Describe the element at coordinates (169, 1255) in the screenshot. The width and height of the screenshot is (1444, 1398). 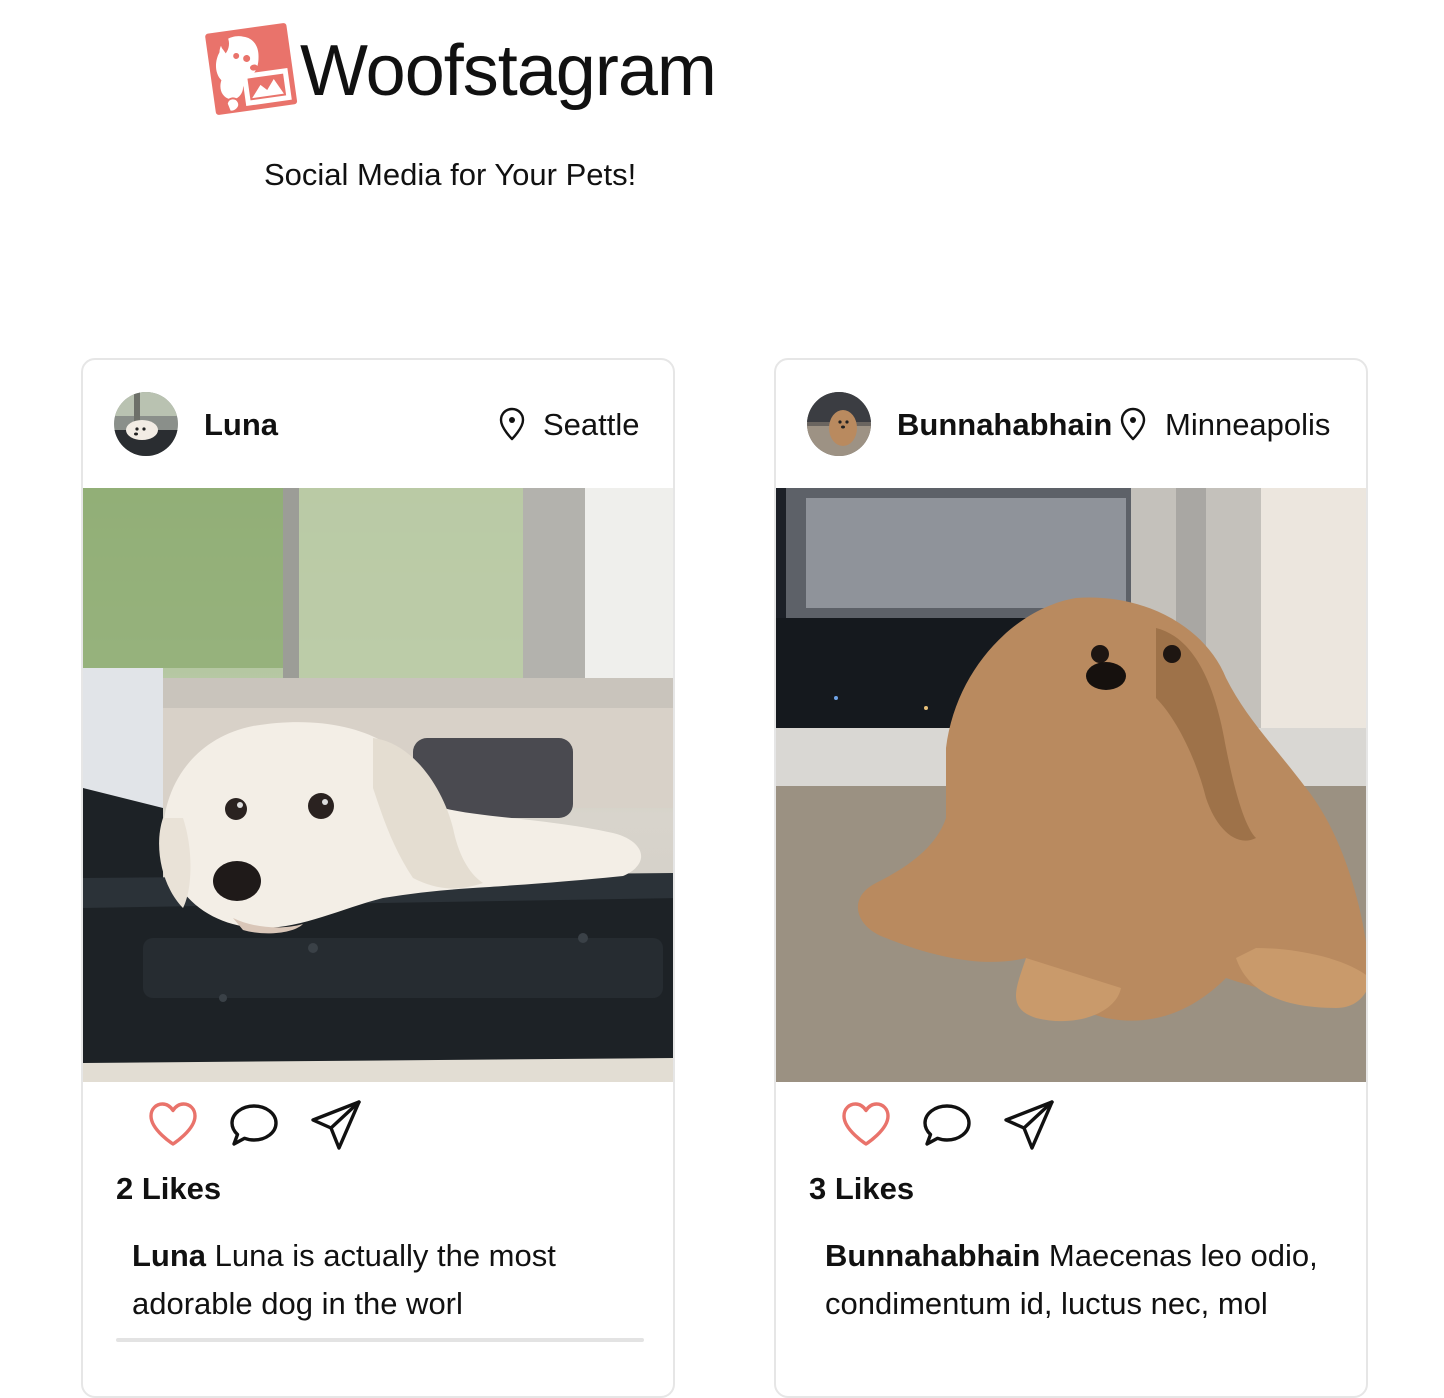
I see `caption-username: Luna` at that location.